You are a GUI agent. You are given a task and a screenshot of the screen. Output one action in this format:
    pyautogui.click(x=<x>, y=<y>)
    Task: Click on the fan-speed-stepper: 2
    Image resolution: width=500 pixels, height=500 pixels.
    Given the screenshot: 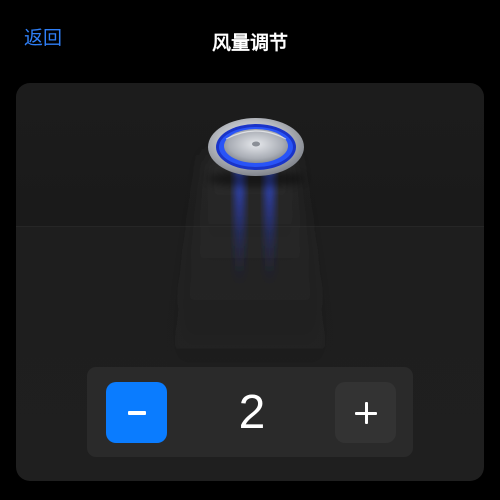 What is the action you would take?
    pyautogui.click(x=250, y=412)
    